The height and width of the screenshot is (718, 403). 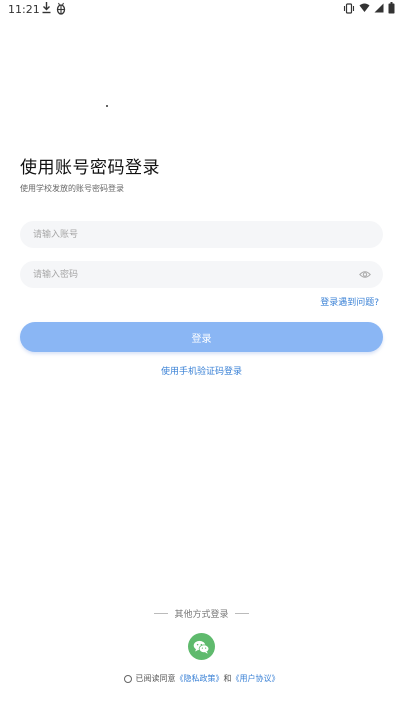 What do you see at coordinates (349, 8) in the screenshot?
I see `vibrate-icon` at bounding box center [349, 8].